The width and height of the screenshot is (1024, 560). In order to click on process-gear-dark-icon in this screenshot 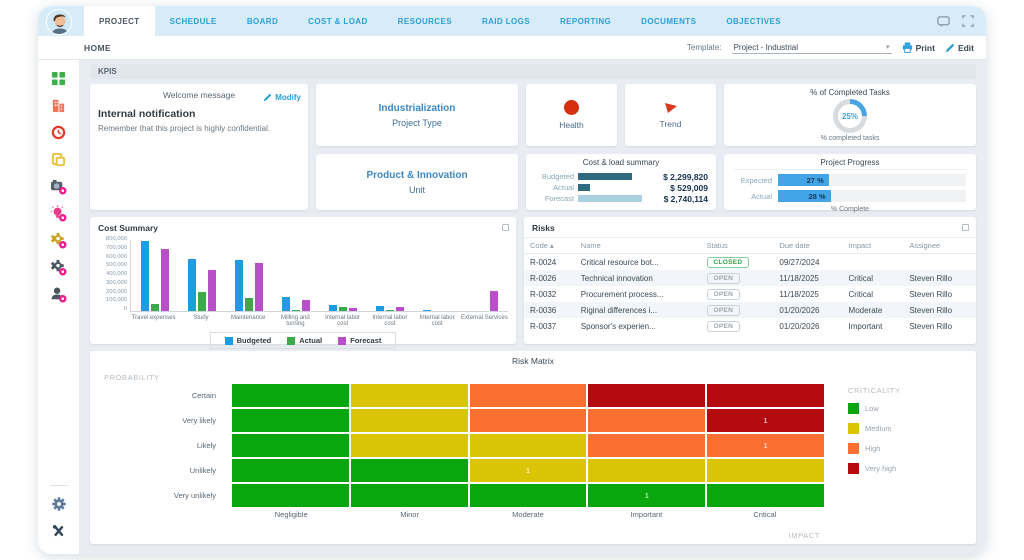, I will do `click(59, 267)`.